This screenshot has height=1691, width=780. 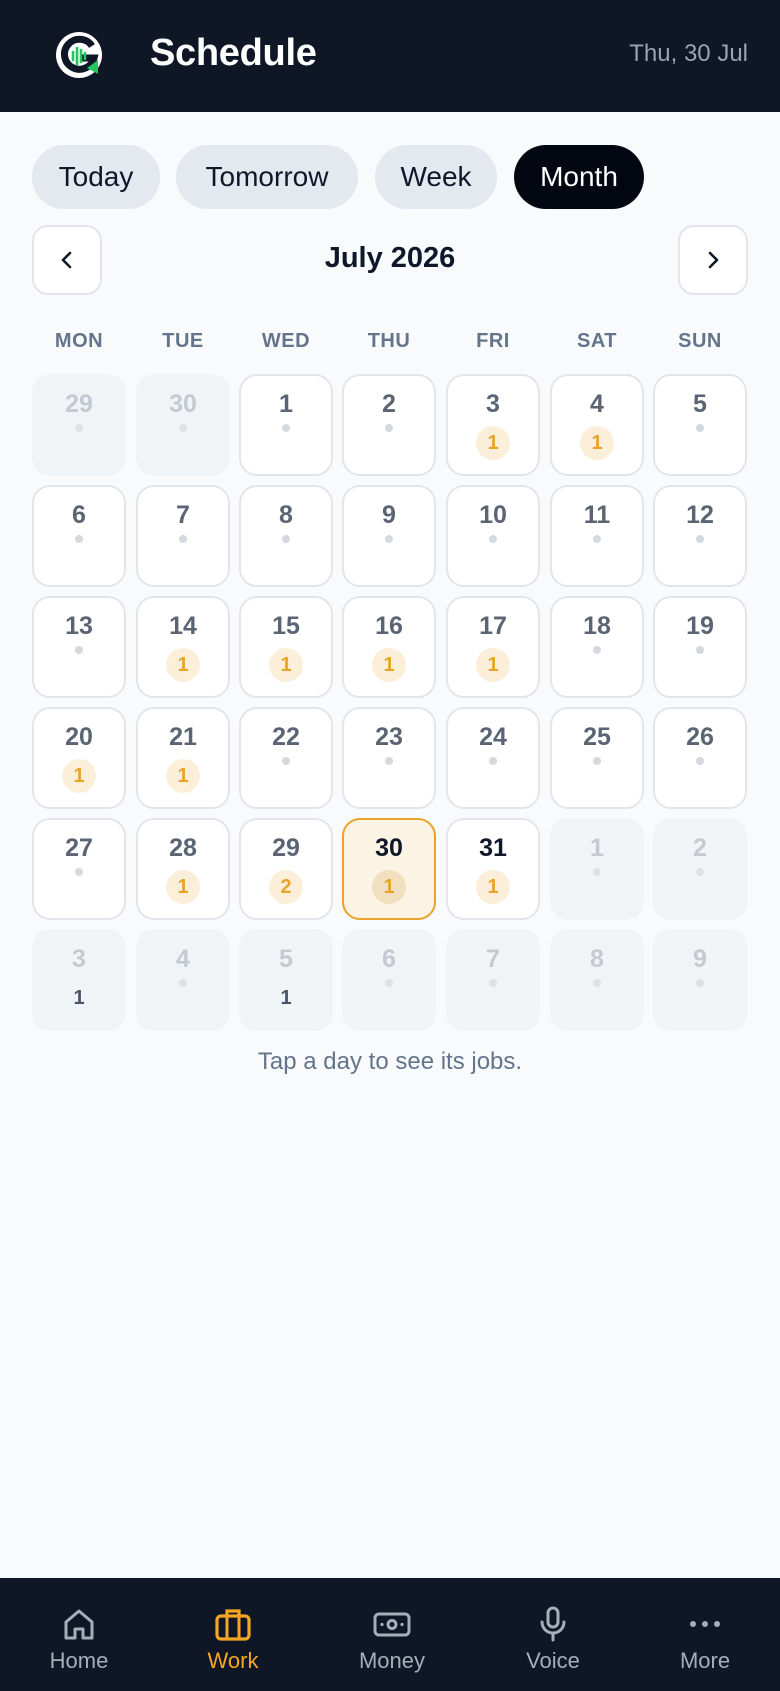 What do you see at coordinates (183, 737) in the screenshot?
I see `day-number: 21` at bounding box center [183, 737].